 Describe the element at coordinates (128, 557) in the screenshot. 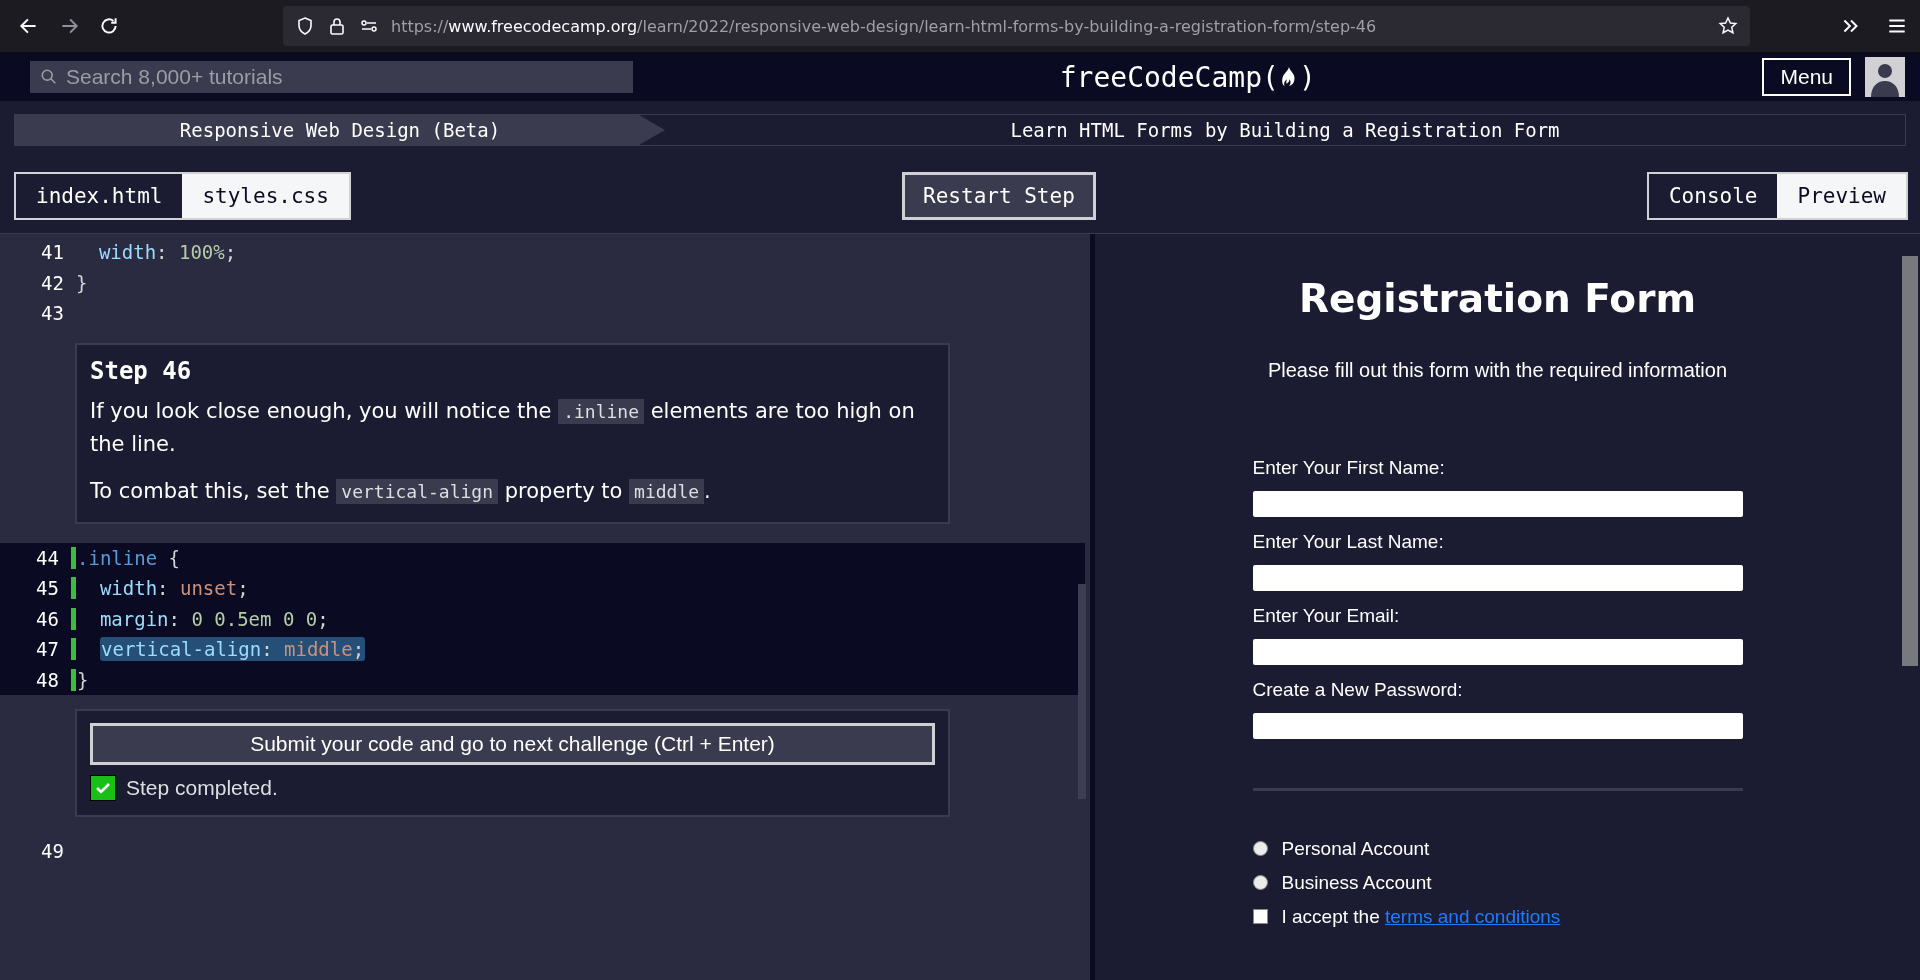

I see `code-line: .inline {` at that location.